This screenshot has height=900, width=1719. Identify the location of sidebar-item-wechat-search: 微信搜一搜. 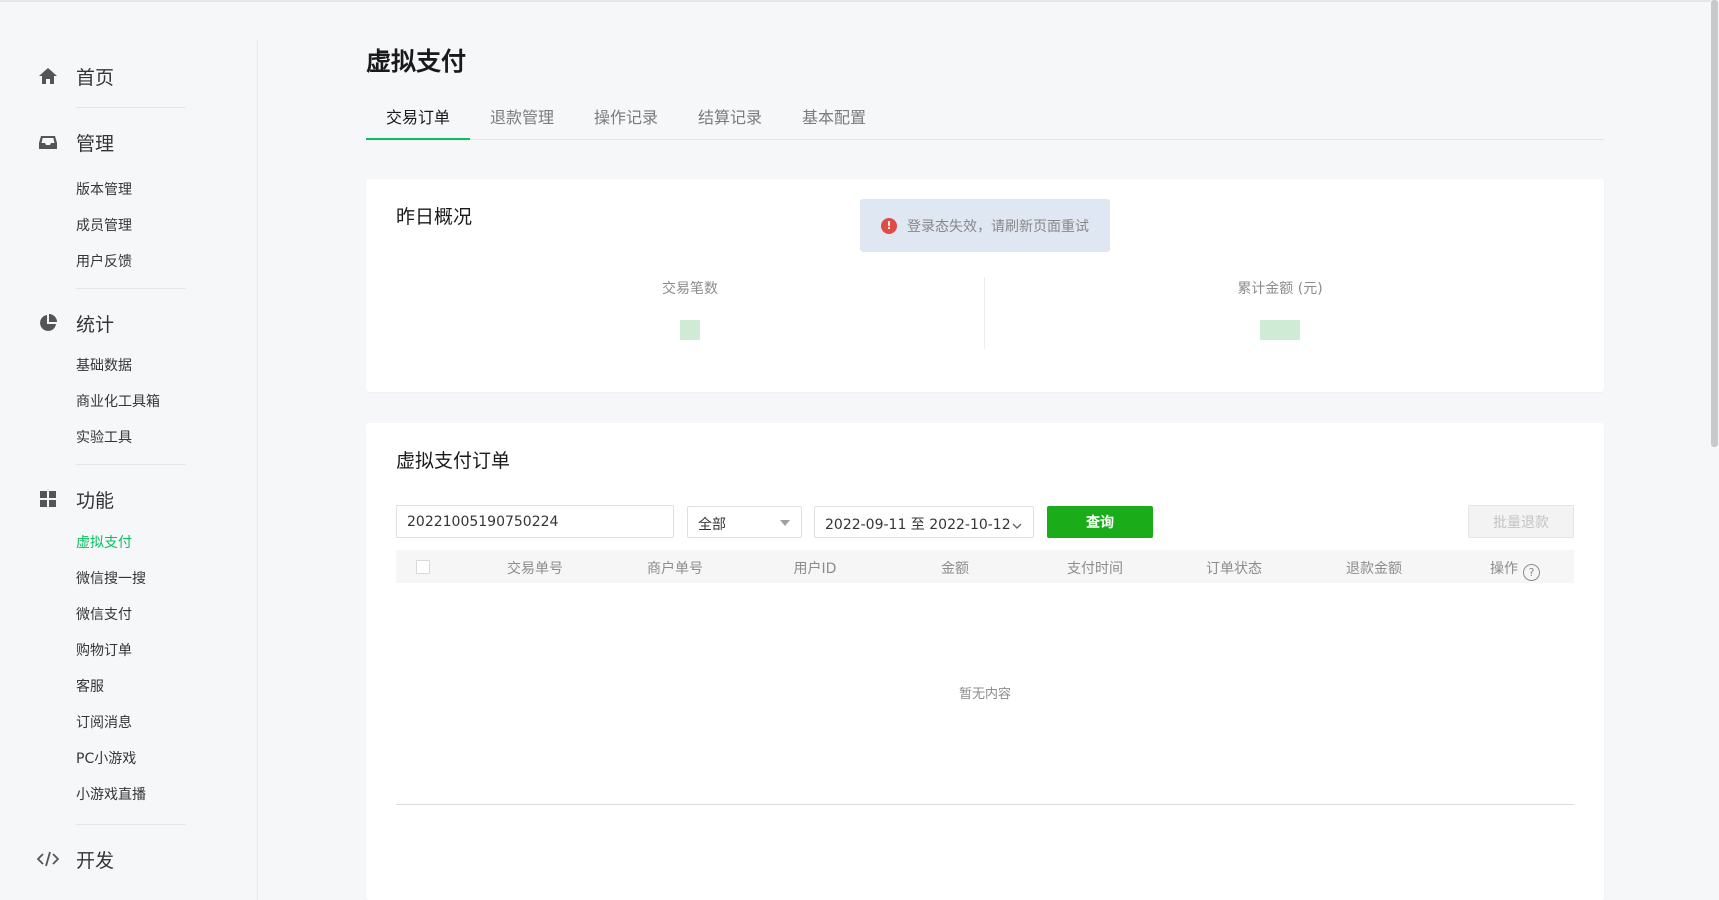
(111, 579).